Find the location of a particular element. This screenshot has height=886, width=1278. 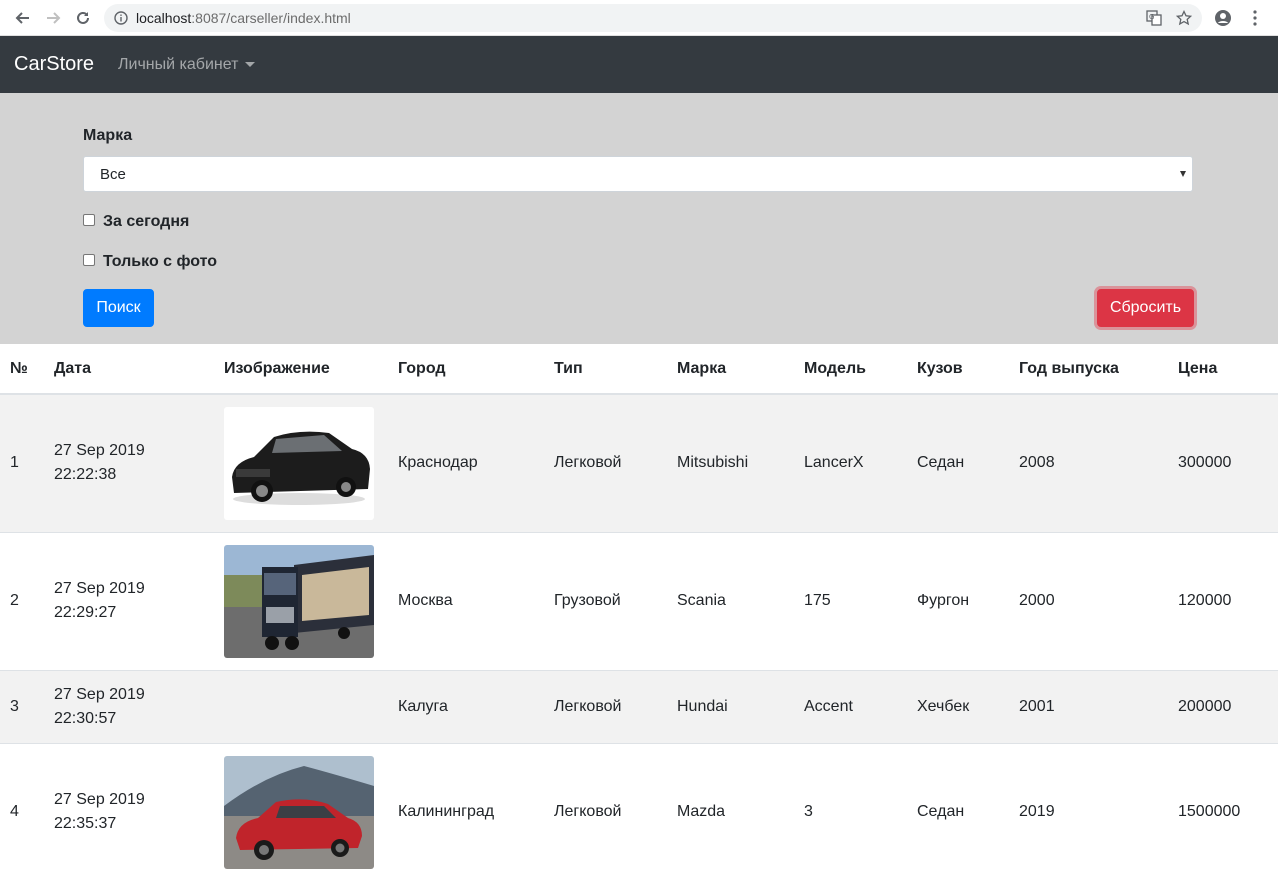

row-brand: Mazda is located at coordinates (730, 811).